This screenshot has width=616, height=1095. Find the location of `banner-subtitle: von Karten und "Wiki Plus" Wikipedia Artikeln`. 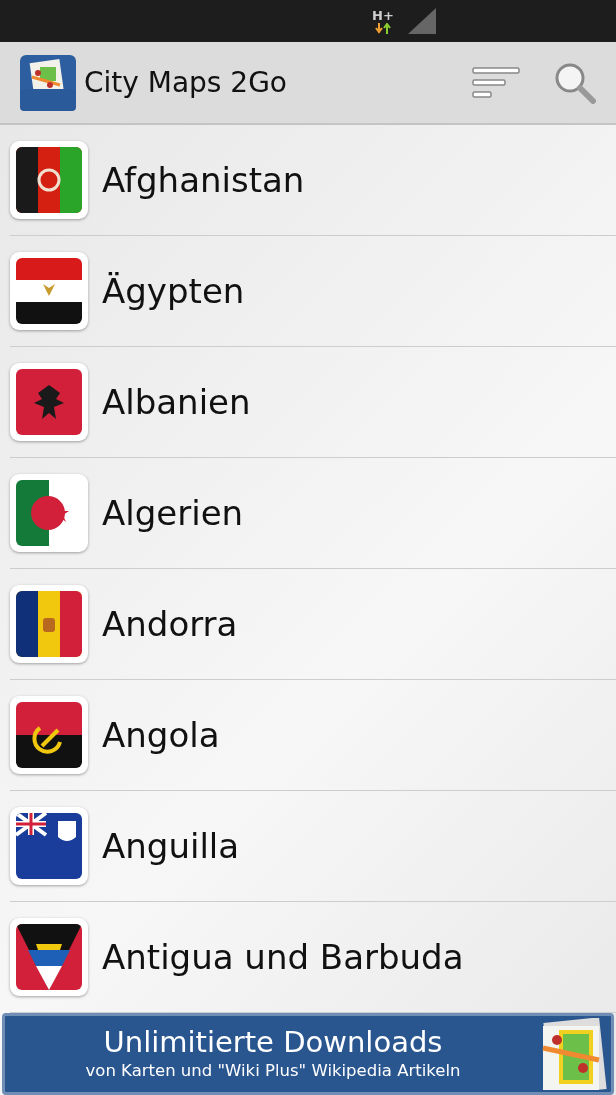

banner-subtitle: von Karten und "Wiki Plus" Wikipedia Artikeln is located at coordinates (273, 1071).